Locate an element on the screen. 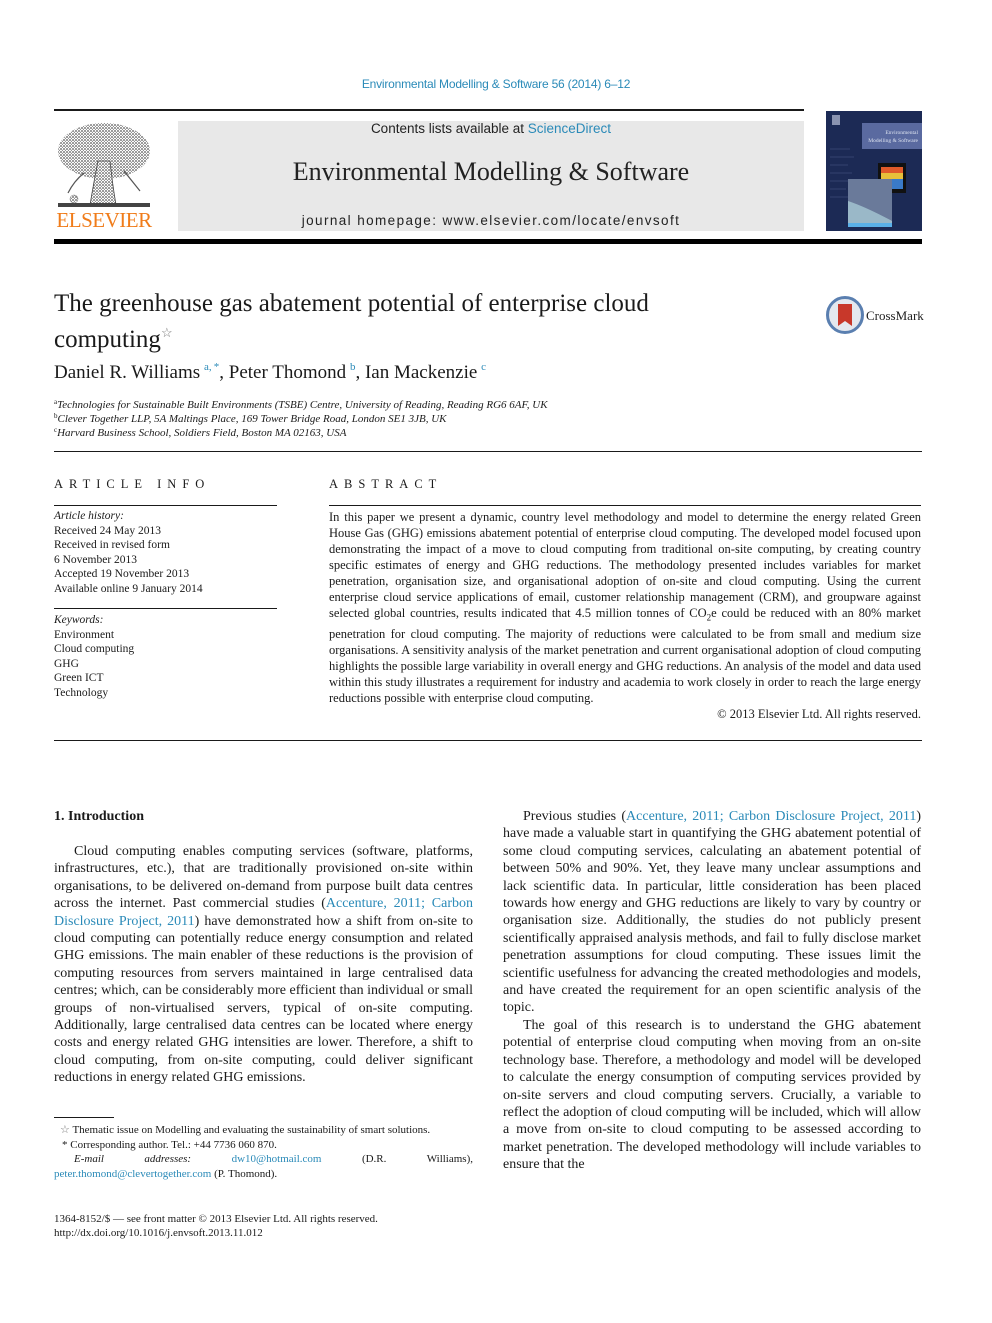 The width and height of the screenshot is (992, 1323). author-name: Daniel R. Williams is located at coordinates (127, 372).